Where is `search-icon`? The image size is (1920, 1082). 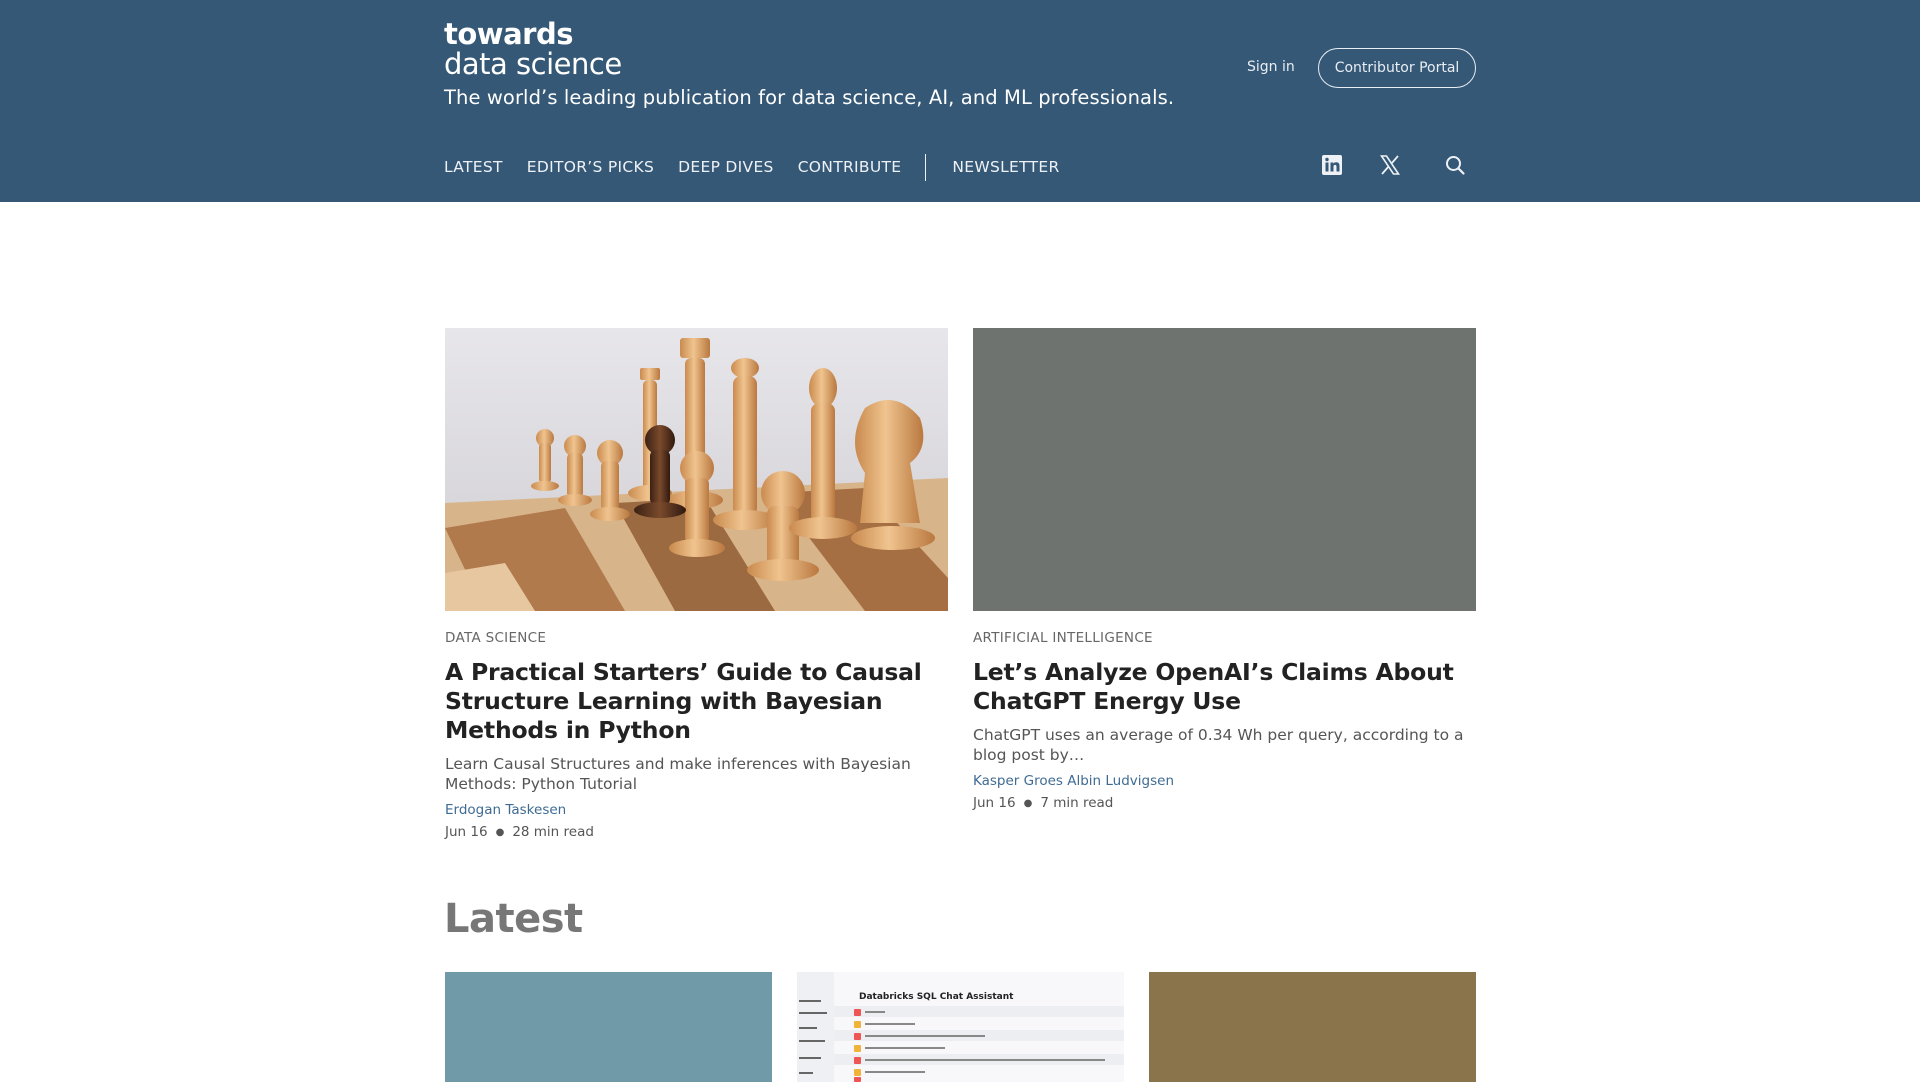
search-icon is located at coordinates (1455, 165).